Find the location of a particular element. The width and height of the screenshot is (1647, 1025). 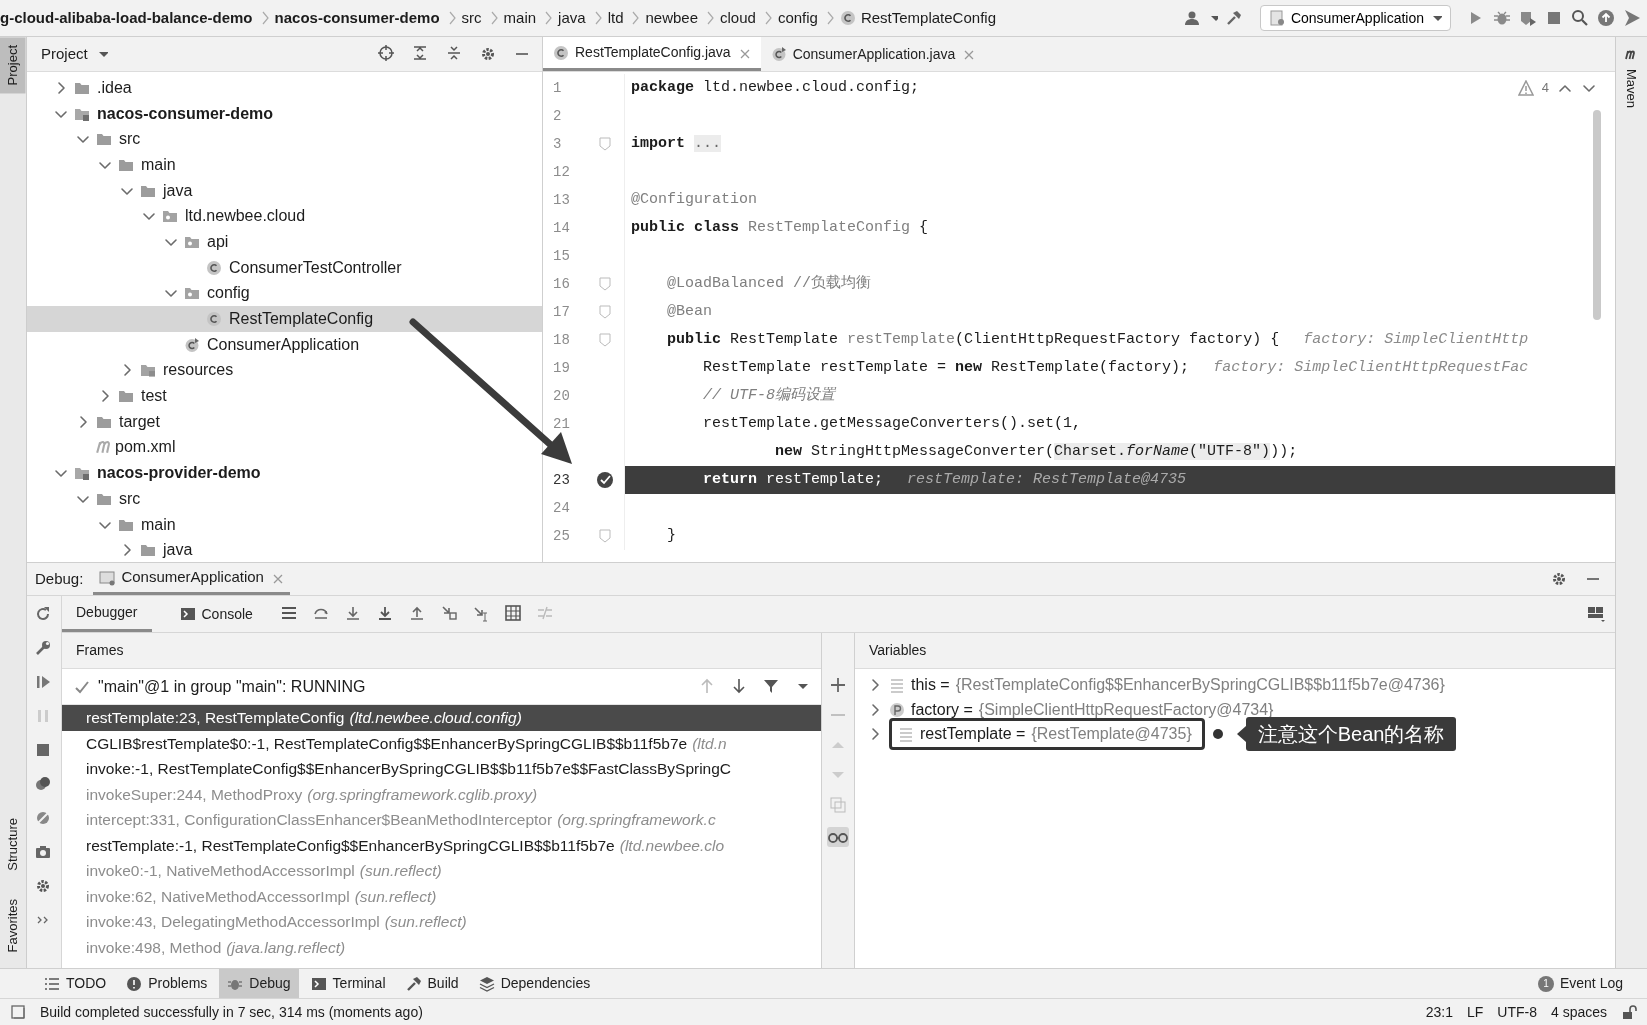

lock-icon is located at coordinates (1629, 1012).